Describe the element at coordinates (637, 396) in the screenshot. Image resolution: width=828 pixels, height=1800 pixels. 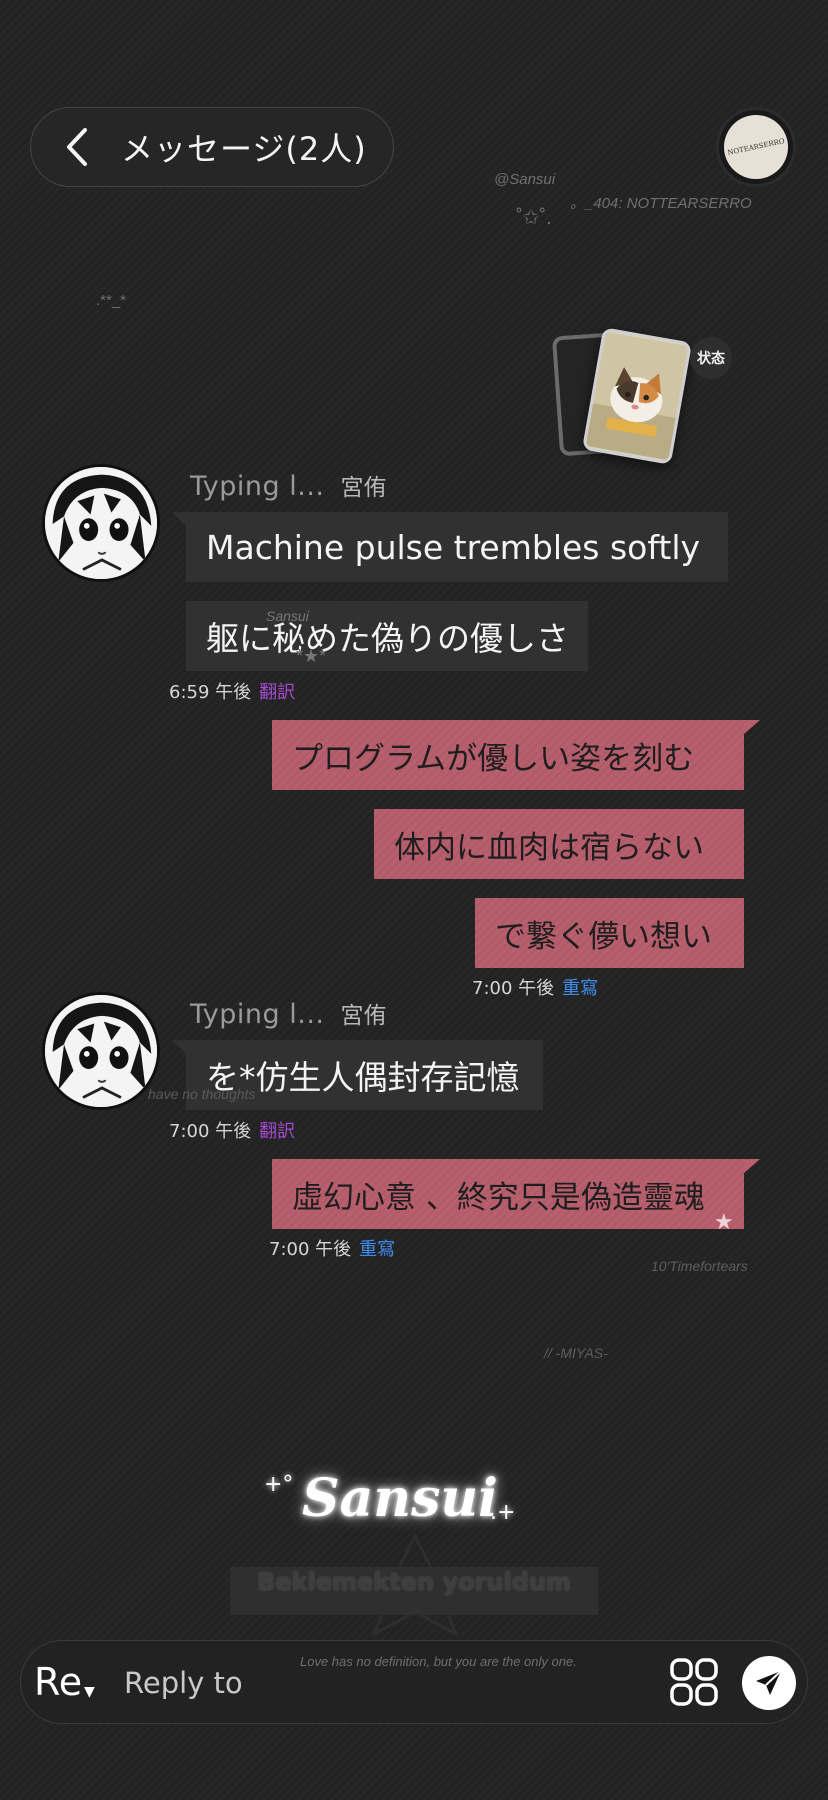
I see `cat-image` at that location.